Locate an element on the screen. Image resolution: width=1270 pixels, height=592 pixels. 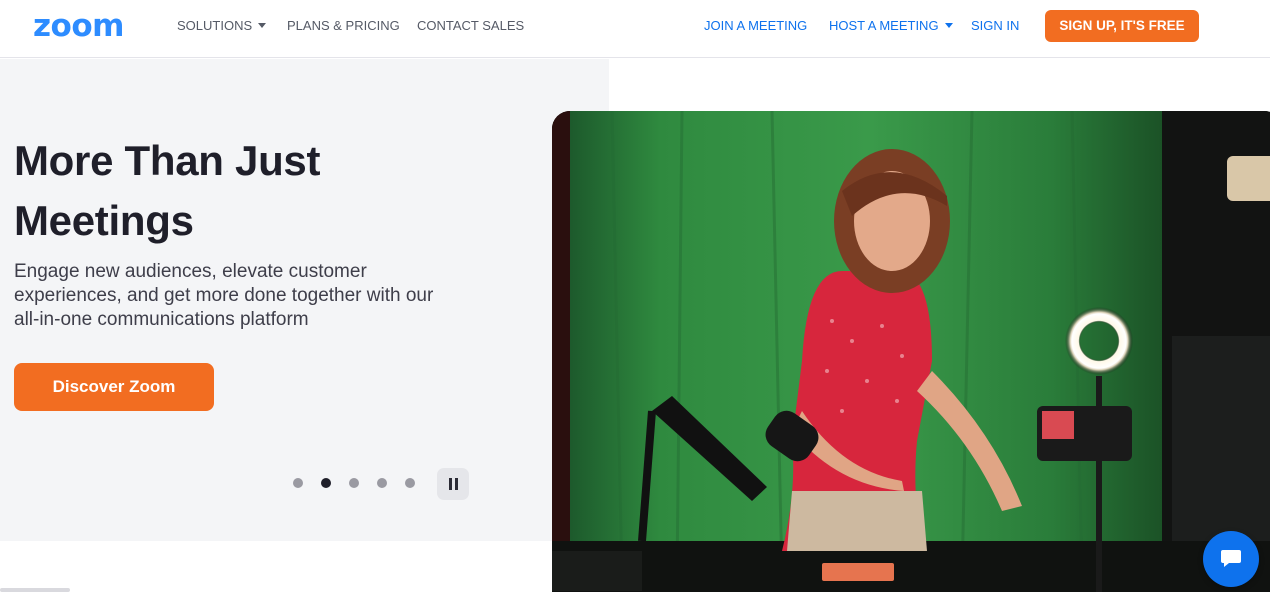
nav-solutions-label: SOLUTIONS is located at coordinates (215, 25).